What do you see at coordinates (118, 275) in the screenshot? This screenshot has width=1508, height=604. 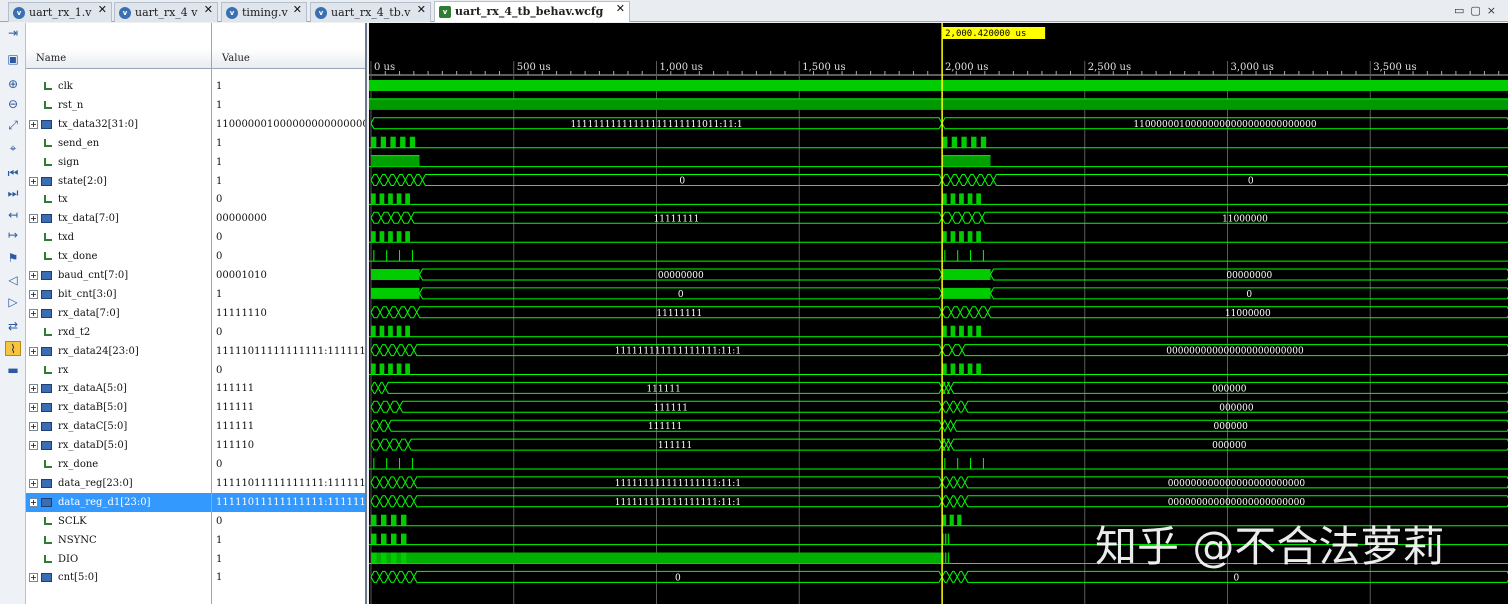 I see `signal-row-10: + baud_cnt[7:0]` at bounding box center [118, 275].